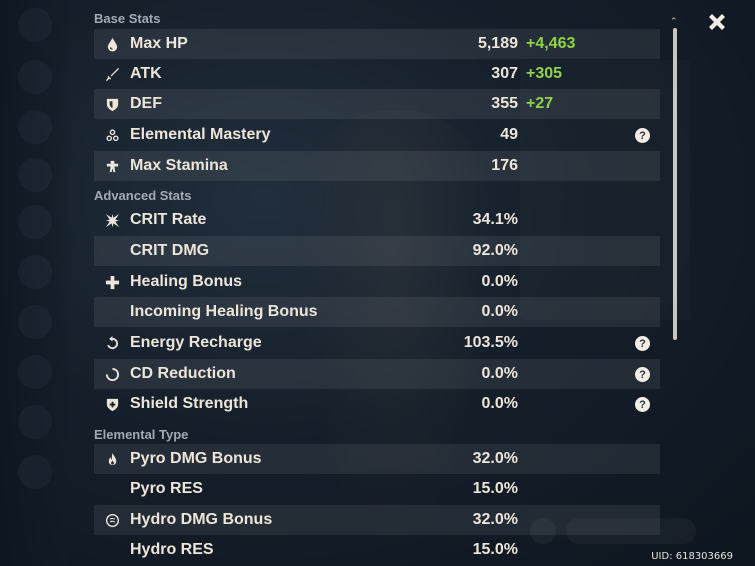 The height and width of the screenshot is (566, 755). What do you see at coordinates (183, 373) in the screenshot?
I see `stat-label: CD Reduction` at bounding box center [183, 373].